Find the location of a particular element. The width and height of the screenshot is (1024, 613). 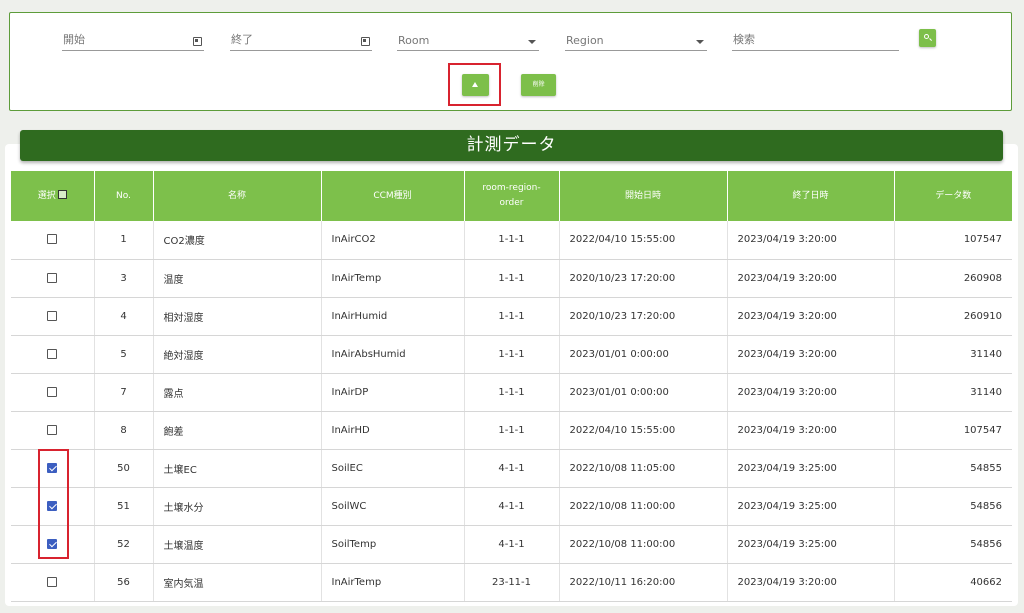

row-data-count: 40662 is located at coordinates (953, 582).